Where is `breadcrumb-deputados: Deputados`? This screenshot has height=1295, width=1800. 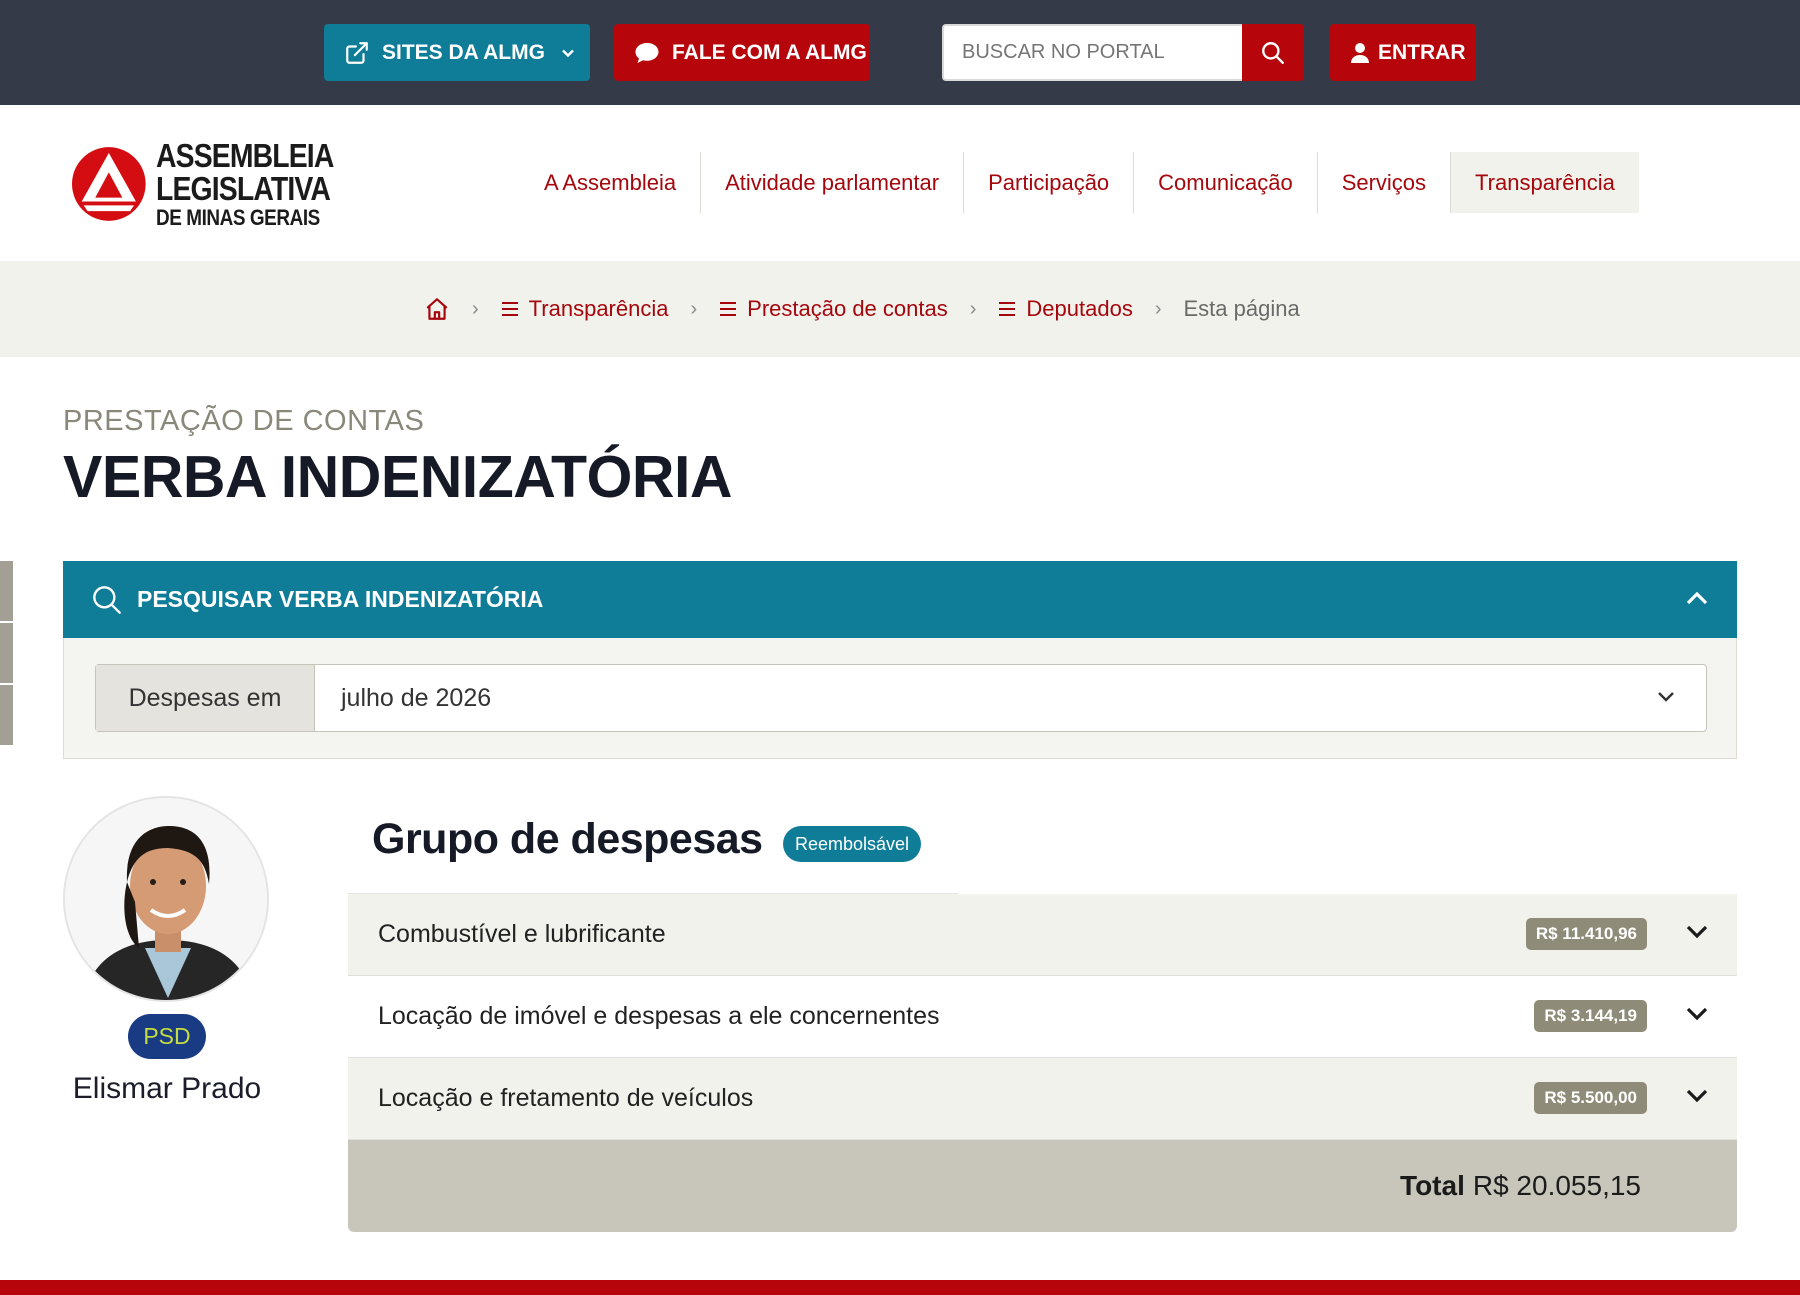
breadcrumb-deputados: Deputados is located at coordinates (1065, 309).